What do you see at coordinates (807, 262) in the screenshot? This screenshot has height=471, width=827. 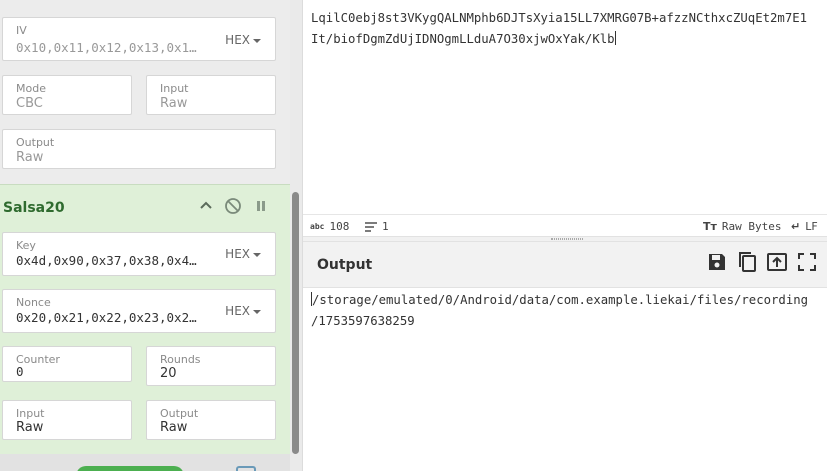 I see `maximise-icon` at bounding box center [807, 262].